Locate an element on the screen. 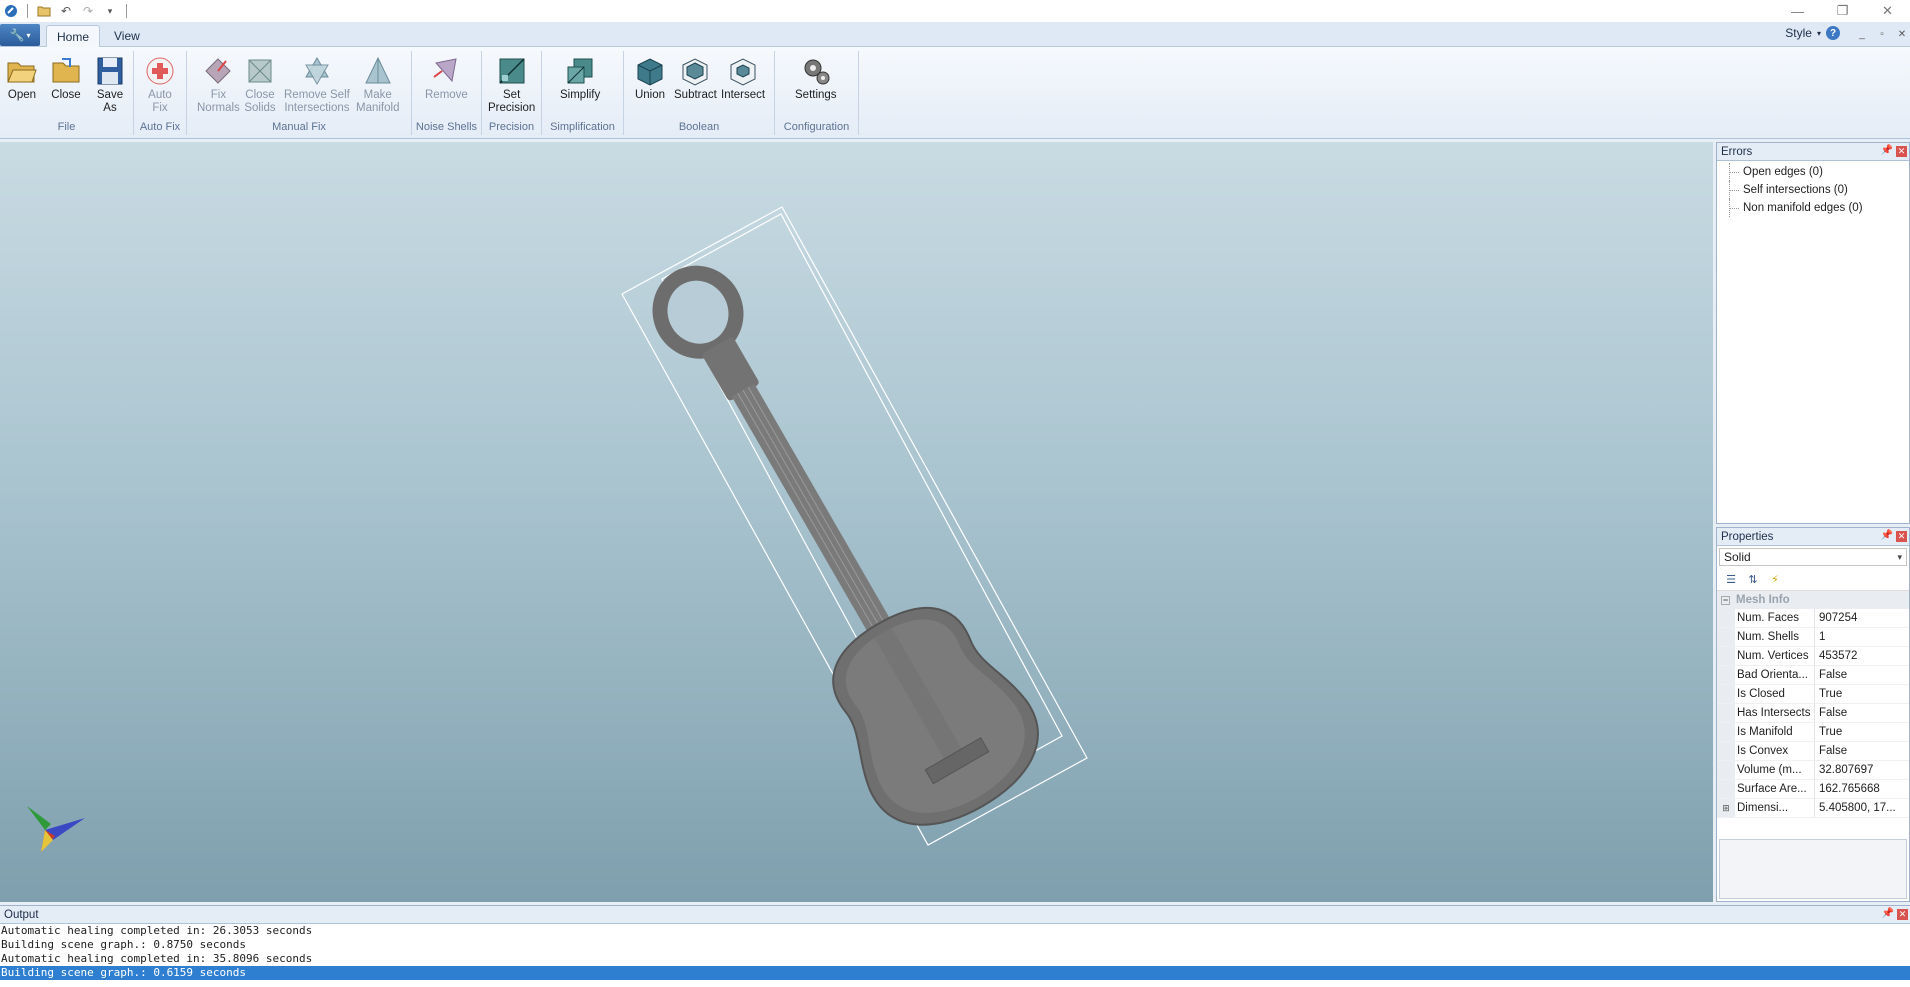 This screenshot has width=1910, height=987. chevron-down-icon: ▾ is located at coordinates (1818, 33).